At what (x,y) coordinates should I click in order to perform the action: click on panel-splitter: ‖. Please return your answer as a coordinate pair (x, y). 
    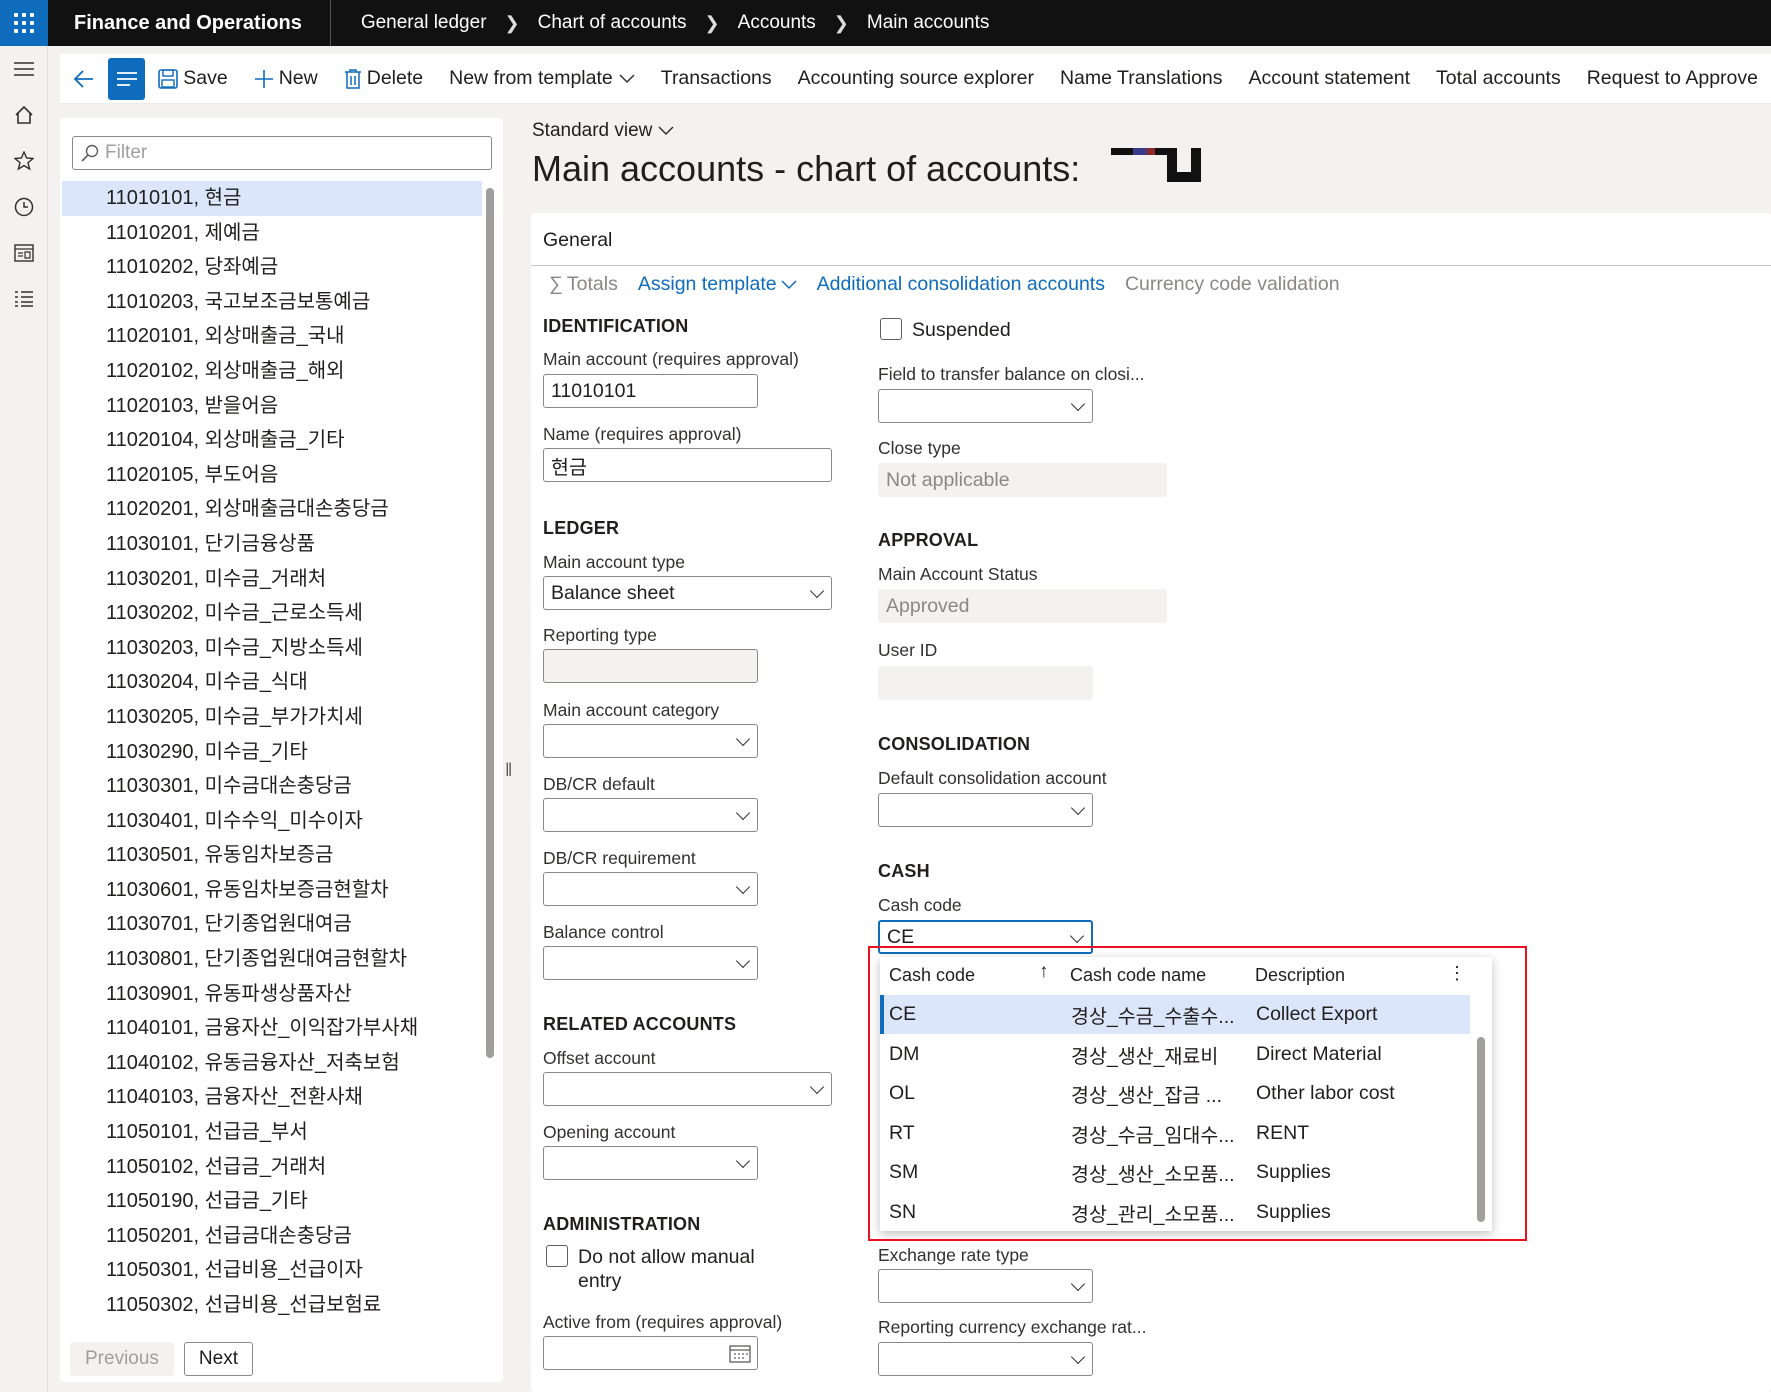
    Looking at the image, I should click on (508, 770).